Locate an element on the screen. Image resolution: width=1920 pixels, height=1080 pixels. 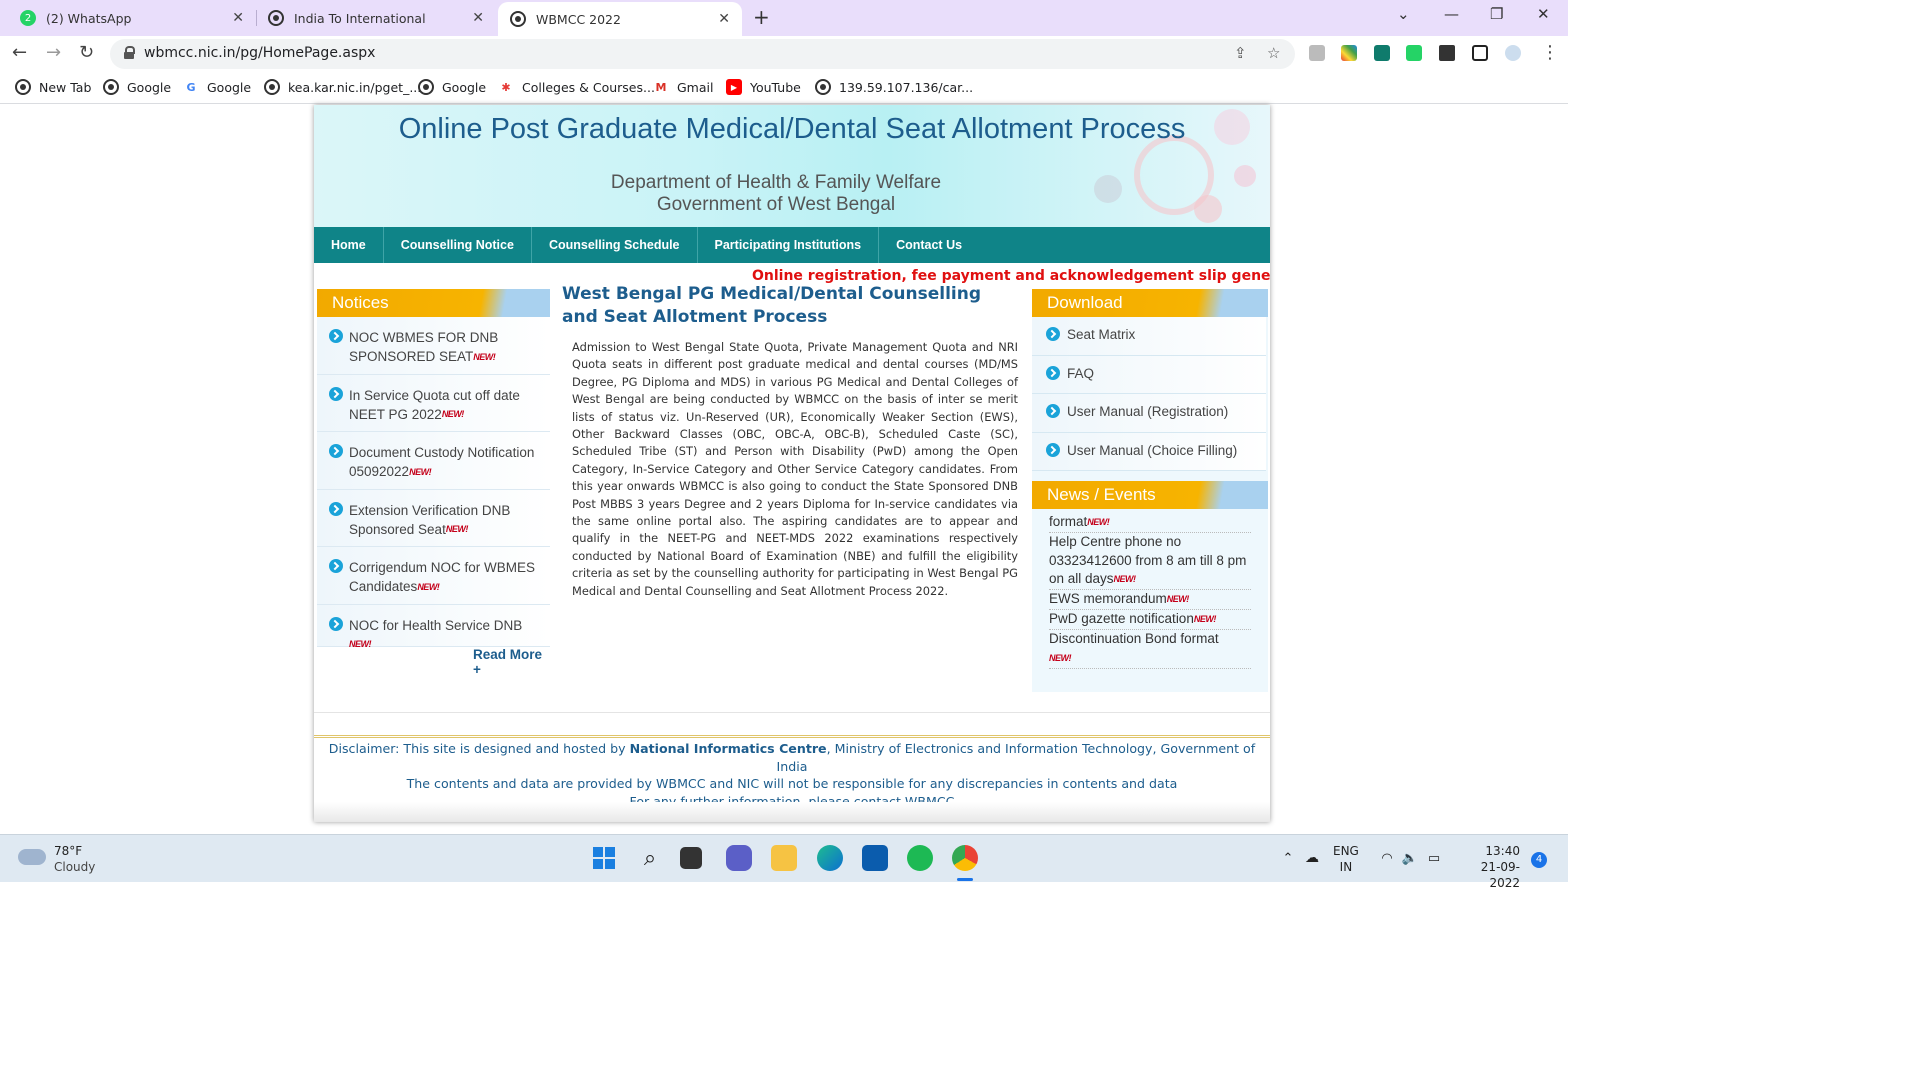
notification-badge: 4 is located at coordinates (1539, 860).